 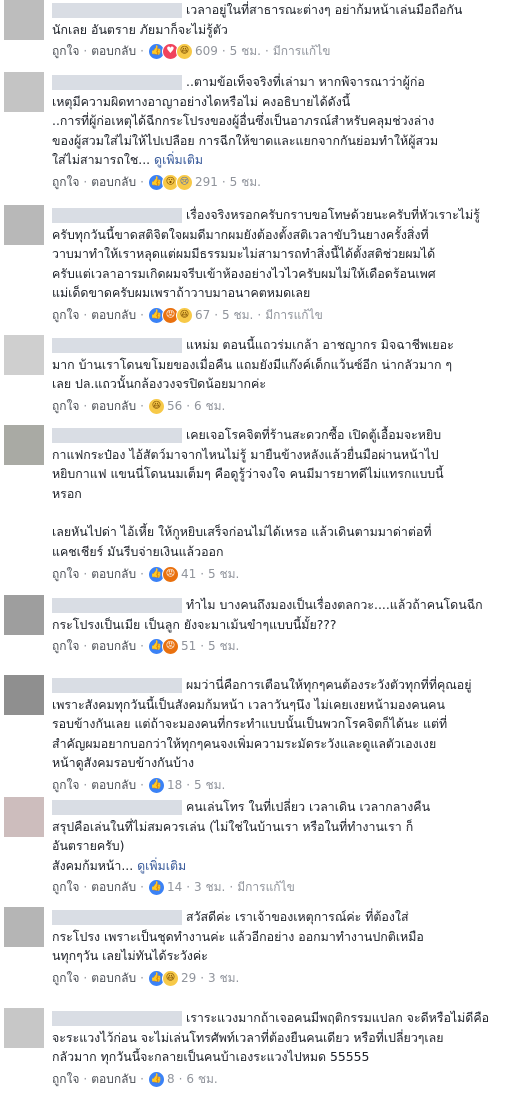 What do you see at coordinates (188, 574) in the screenshot?
I see `reaction-count: 41` at bounding box center [188, 574].